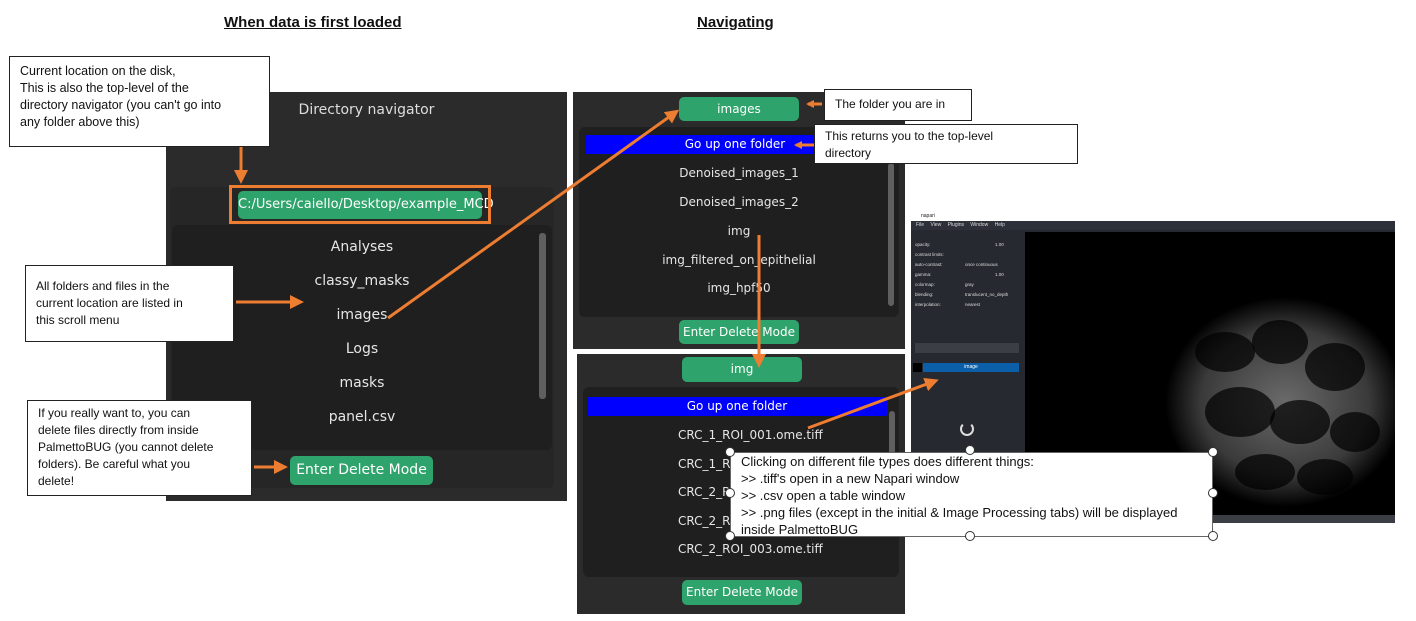 Image resolution: width=1416 pixels, height=621 pixels. Describe the element at coordinates (109, 303) in the screenshot. I see `callout-line: current location are listed in` at that location.